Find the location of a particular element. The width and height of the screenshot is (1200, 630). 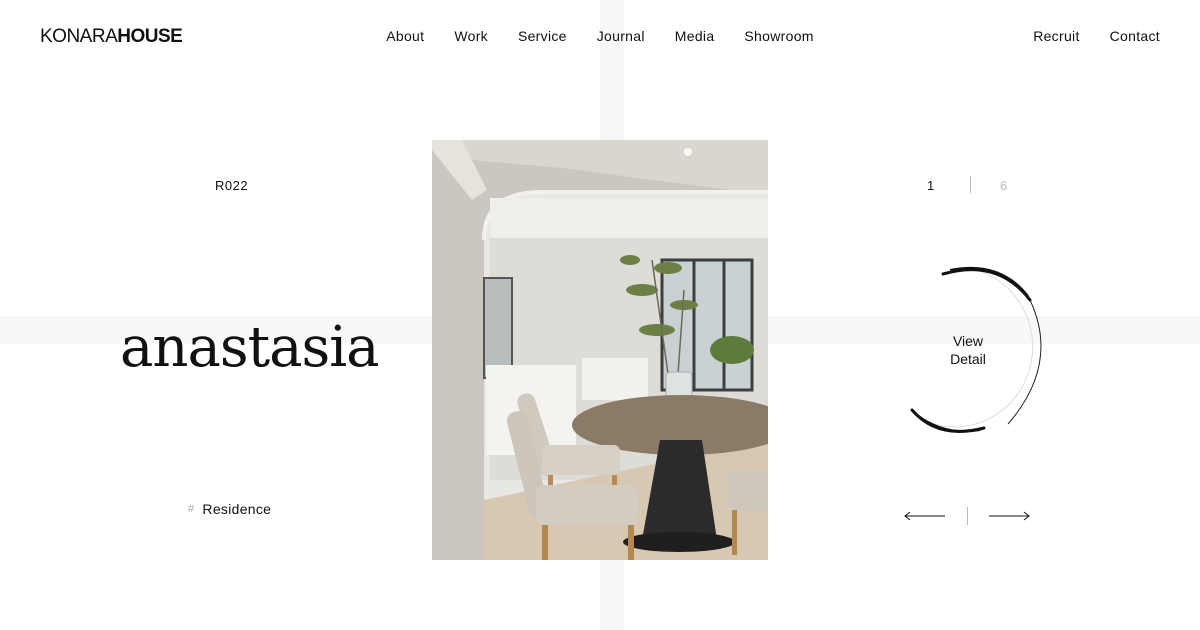

nav-item-work: Work is located at coordinates (471, 36).